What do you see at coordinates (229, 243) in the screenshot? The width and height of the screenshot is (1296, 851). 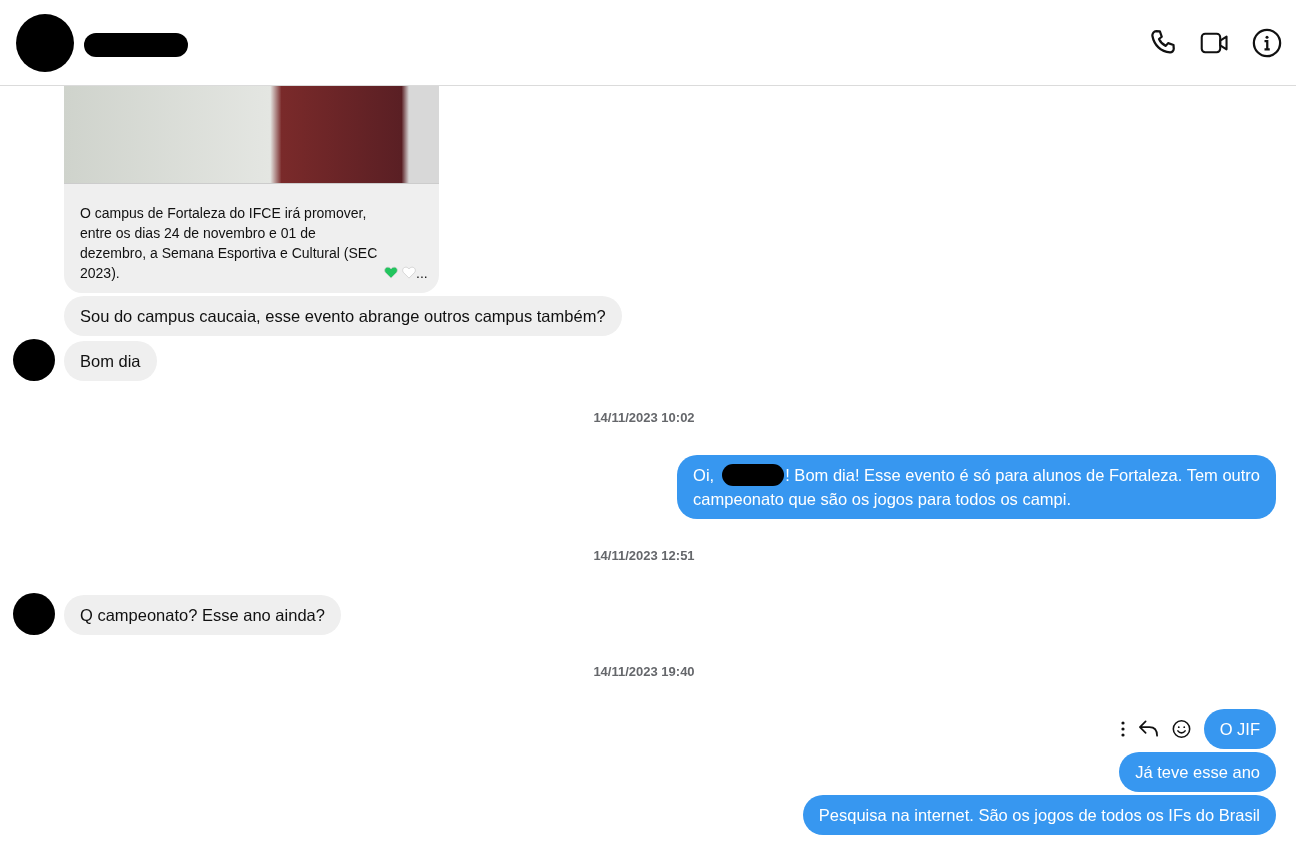 I see `post-caption: O campus de Fortaleza do IFCE irá promover, entre os dias 24 de novembro e 01 de dezembro, a Semana Esportiva e Cultural (SEC 2023).` at bounding box center [229, 243].